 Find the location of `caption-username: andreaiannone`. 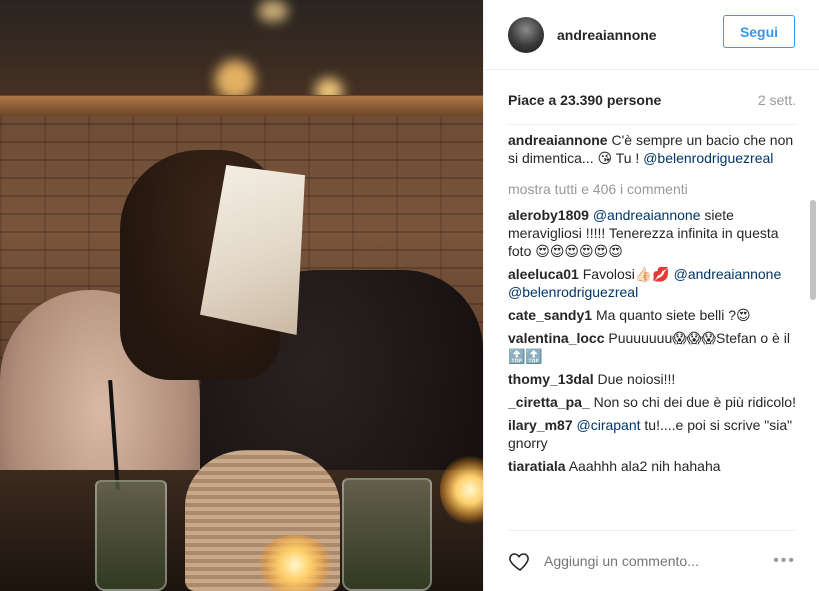

caption-username: andreaiannone is located at coordinates (558, 140).